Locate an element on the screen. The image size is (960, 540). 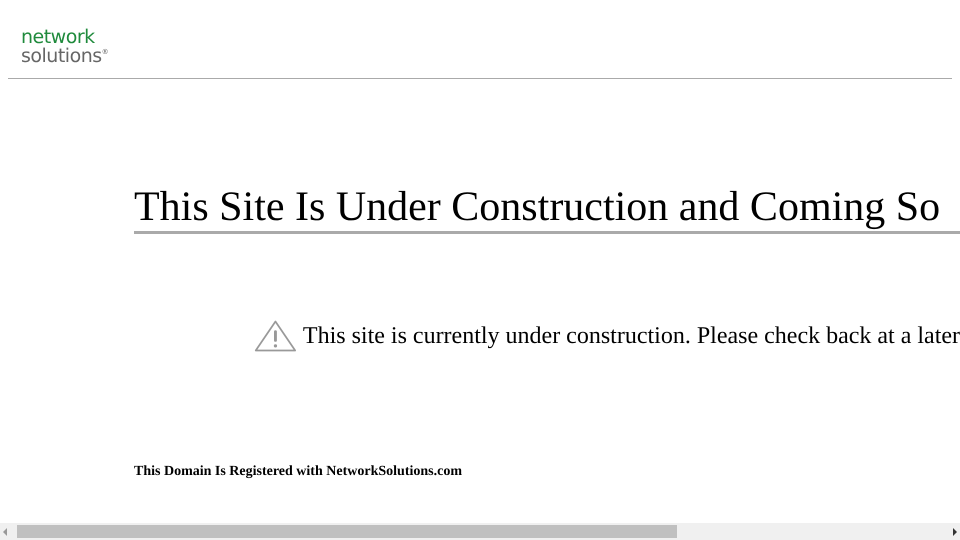
registration-note: This Domain Is Registered with NetworkSolutions.com is located at coordinates (298, 472).